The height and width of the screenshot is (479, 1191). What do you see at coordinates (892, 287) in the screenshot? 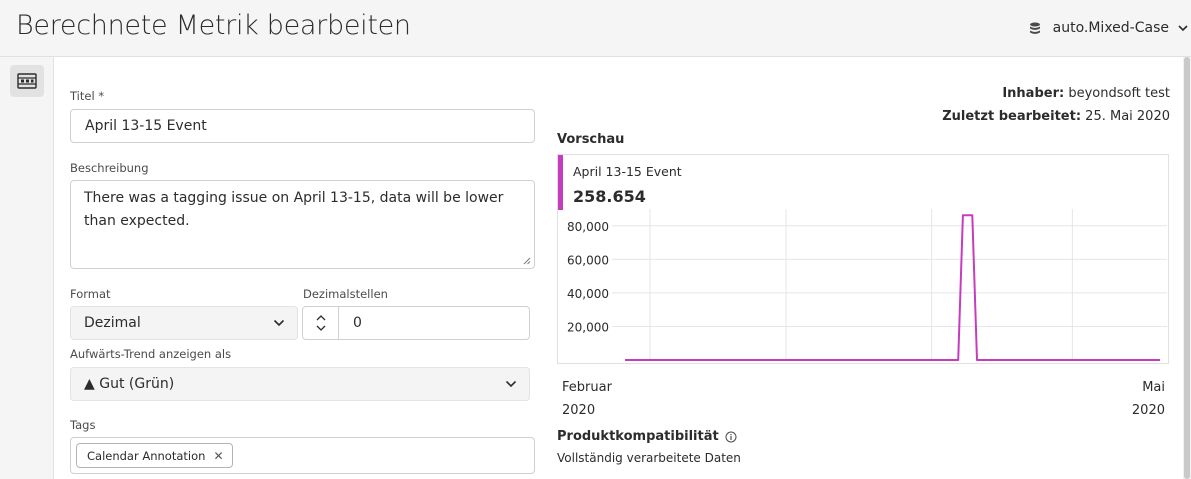
I see `series-line` at bounding box center [892, 287].